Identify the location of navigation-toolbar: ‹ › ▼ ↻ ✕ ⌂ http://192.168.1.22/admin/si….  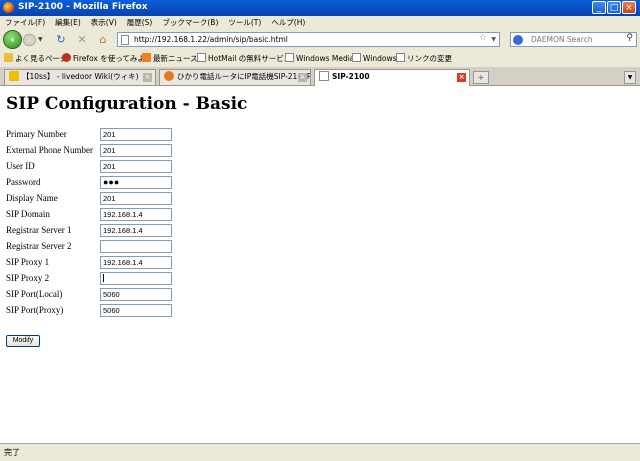
(320, 39).